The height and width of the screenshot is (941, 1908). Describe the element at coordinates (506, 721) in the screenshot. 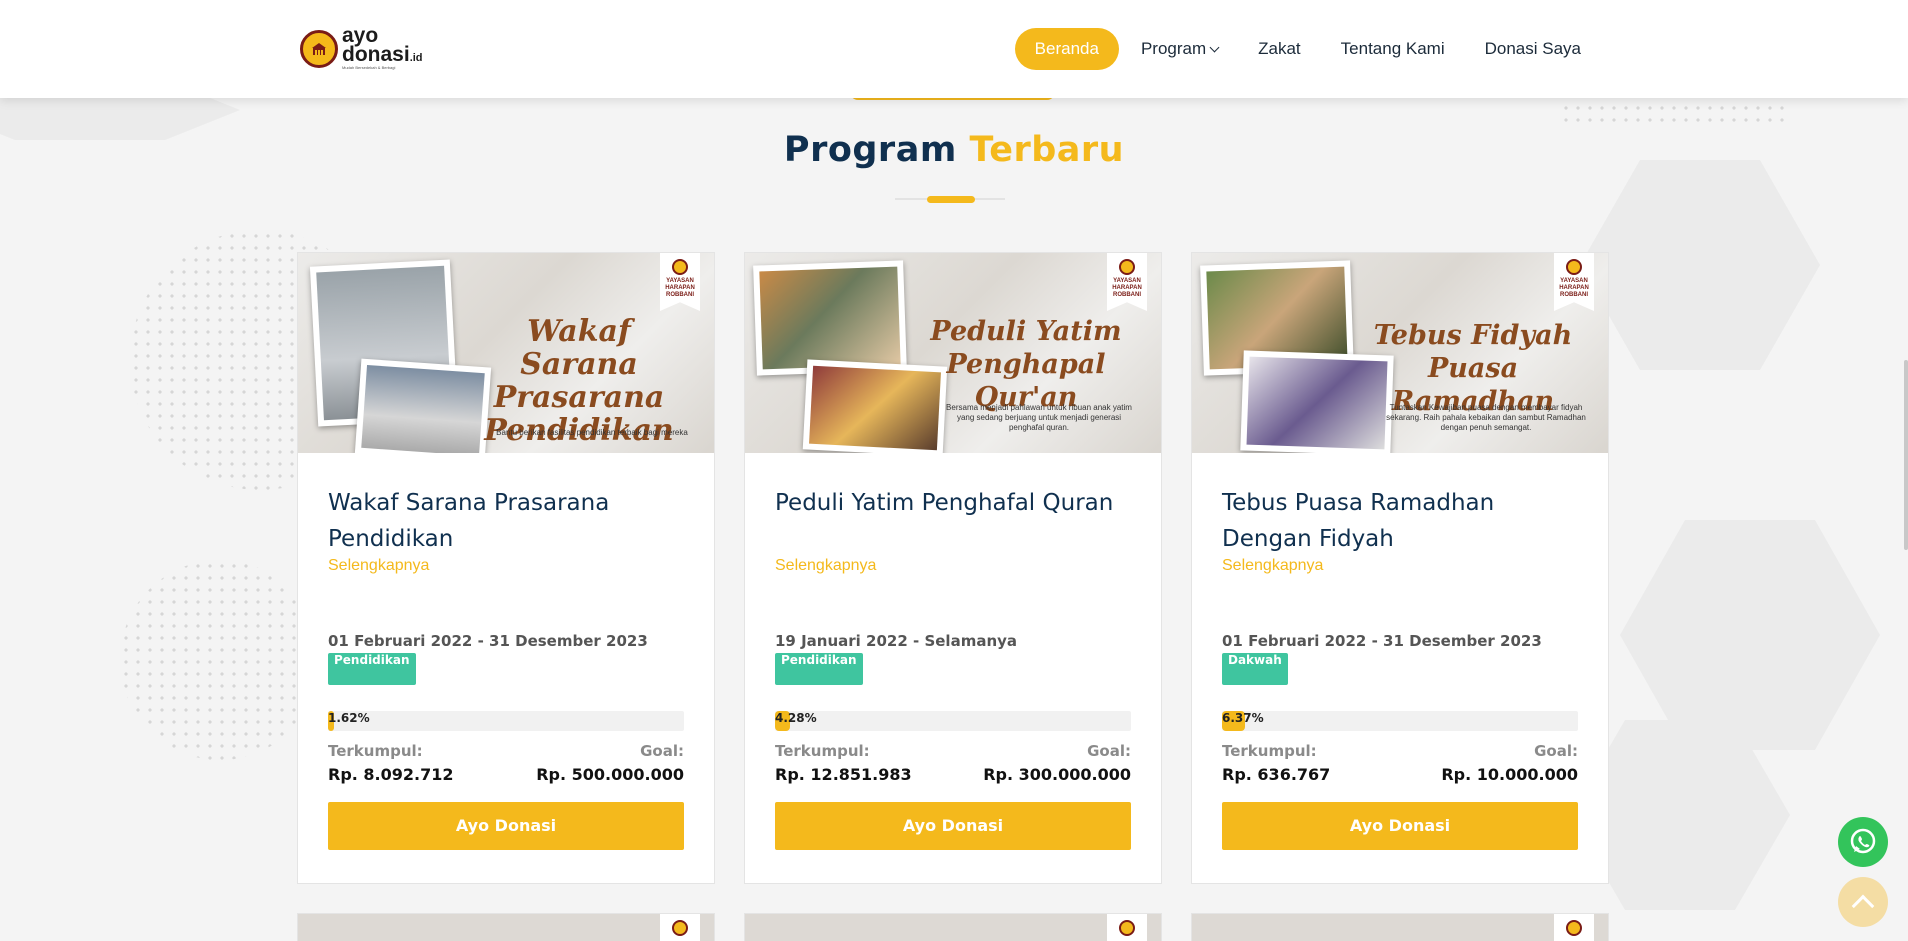

I see `progress-bar: 1.62%` at that location.